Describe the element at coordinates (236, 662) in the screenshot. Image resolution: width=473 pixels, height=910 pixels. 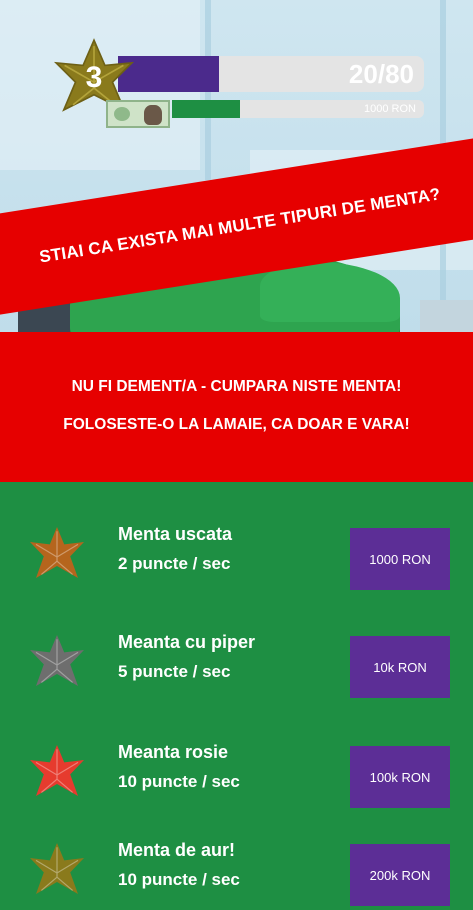
I see `shop-item: Meanta cu piper 5 puncte / sec 10k RON` at that location.